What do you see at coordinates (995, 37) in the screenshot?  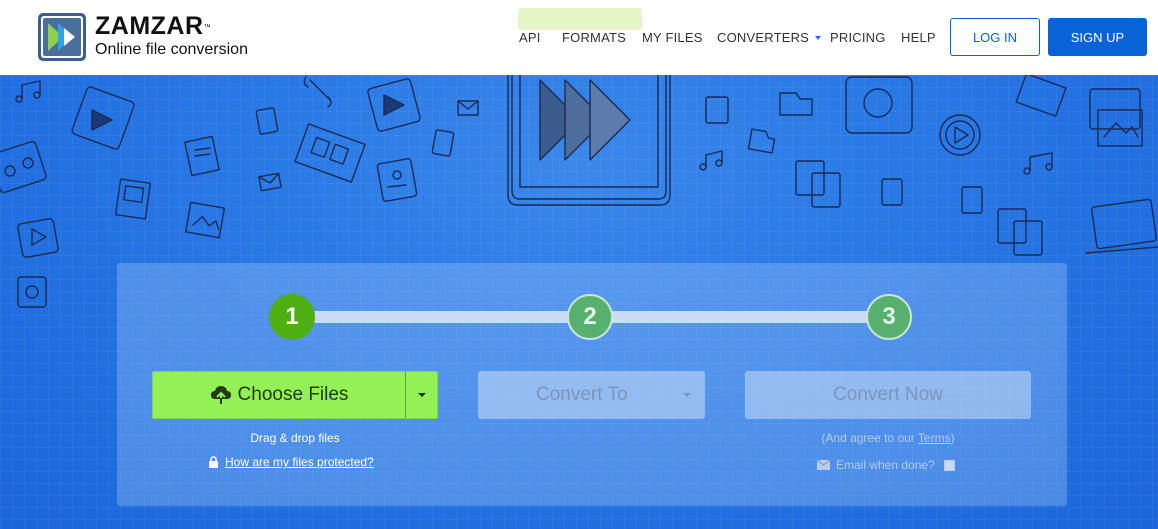 I see `login-button: LOG IN` at bounding box center [995, 37].